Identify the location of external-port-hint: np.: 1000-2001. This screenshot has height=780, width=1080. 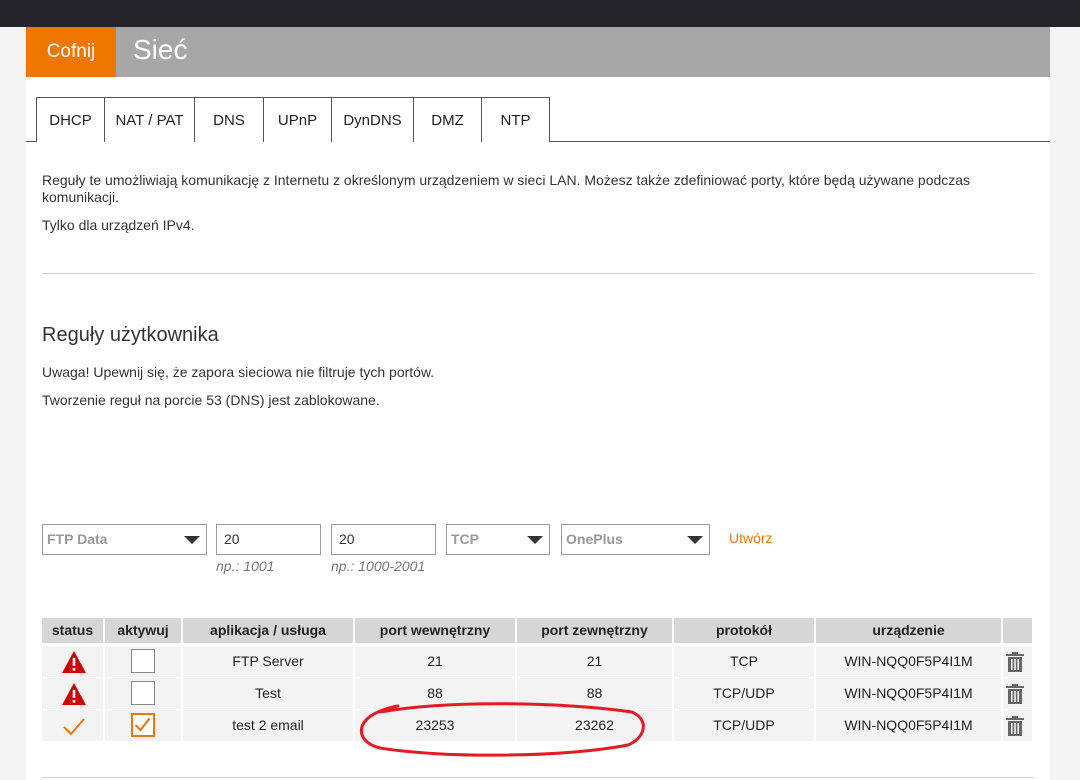
(378, 566).